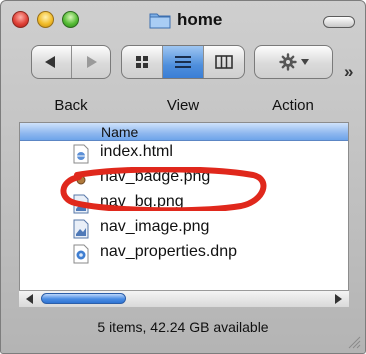 The width and height of the screenshot is (366, 354). What do you see at coordinates (120, 131) in the screenshot?
I see `name-column-header-label: Name` at bounding box center [120, 131].